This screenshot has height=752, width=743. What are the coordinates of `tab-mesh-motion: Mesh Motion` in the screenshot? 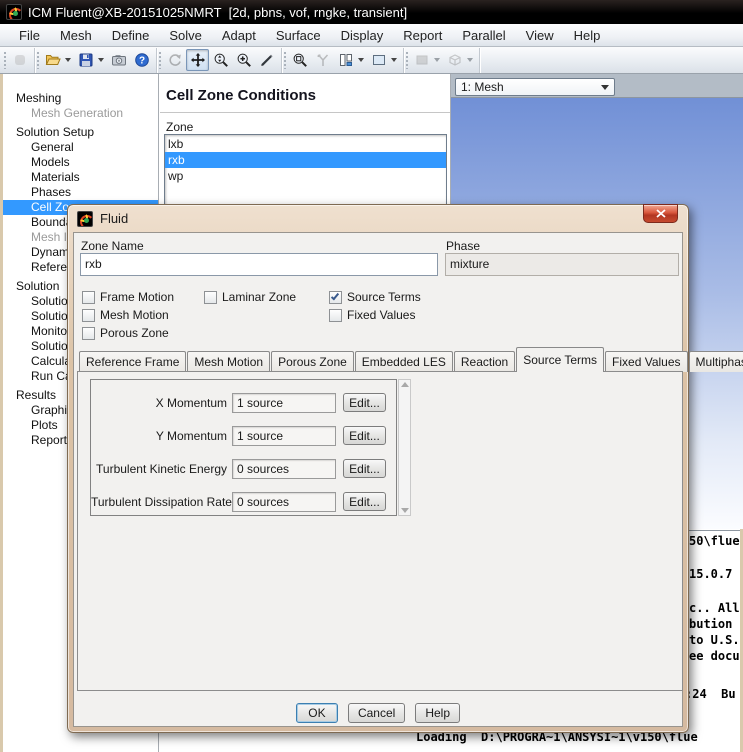 It's located at (229, 361).